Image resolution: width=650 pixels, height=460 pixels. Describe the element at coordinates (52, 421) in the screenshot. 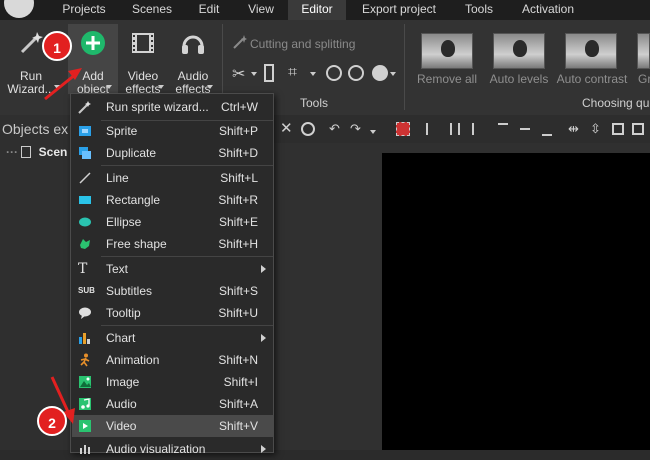

I see `step-badge-2: 2` at that location.